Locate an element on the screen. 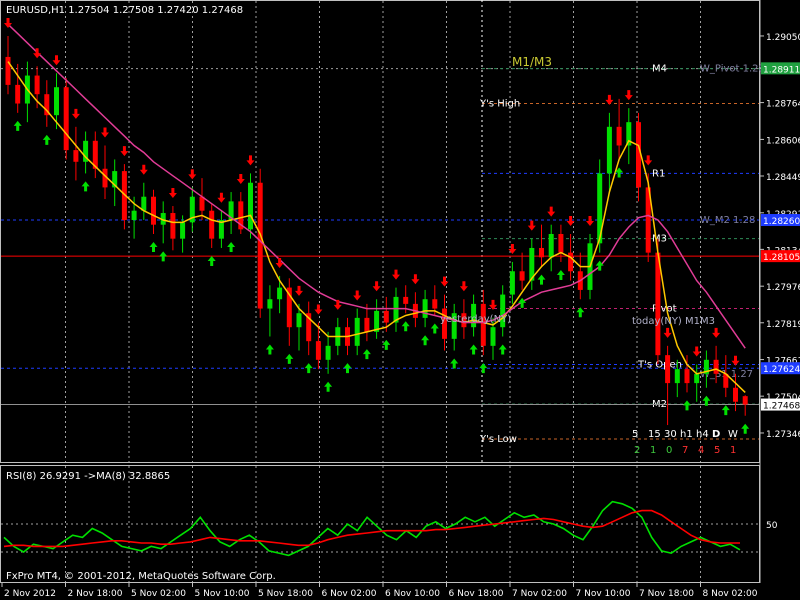 This screenshot has height=600, width=800. timeframe-signal: 2 is located at coordinates (637, 450).